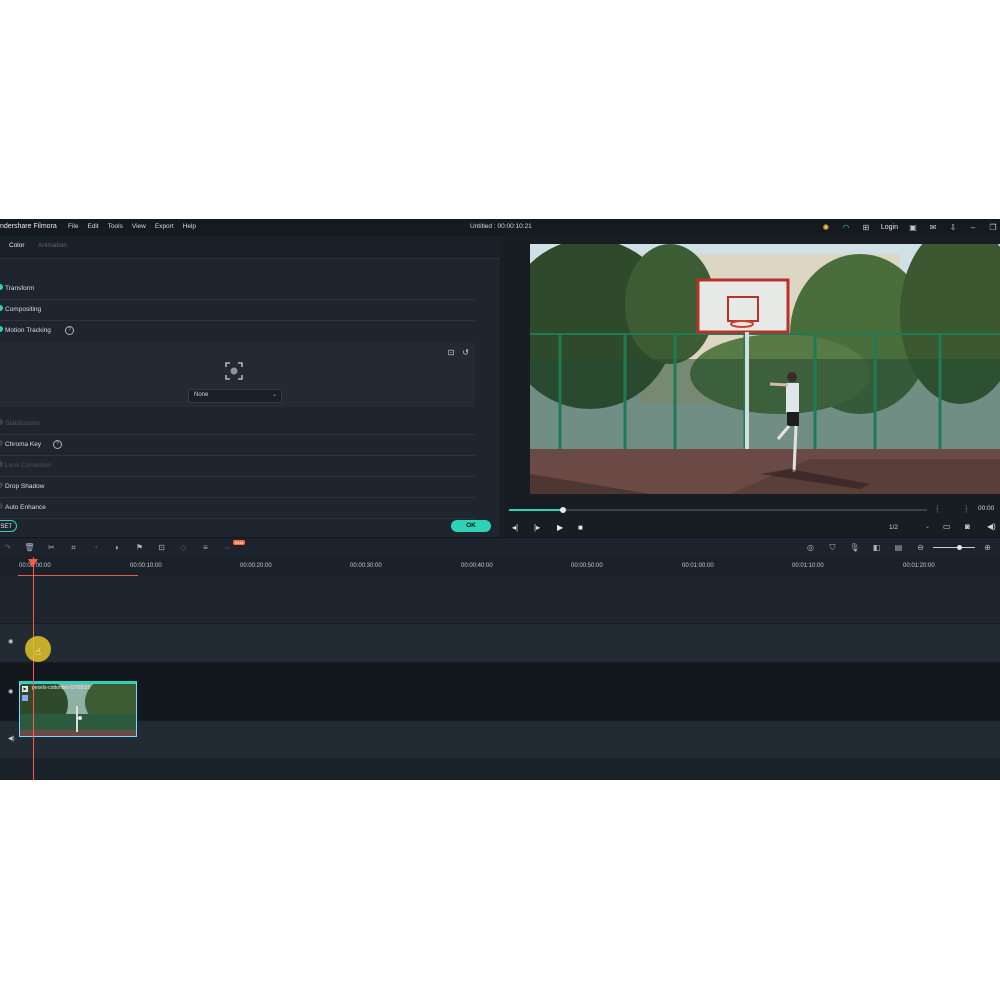 Image resolution: width=1000 pixels, height=1000 pixels. Describe the element at coordinates (235, 396) in the screenshot. I see `tracking-select: None ⌄` at that location.